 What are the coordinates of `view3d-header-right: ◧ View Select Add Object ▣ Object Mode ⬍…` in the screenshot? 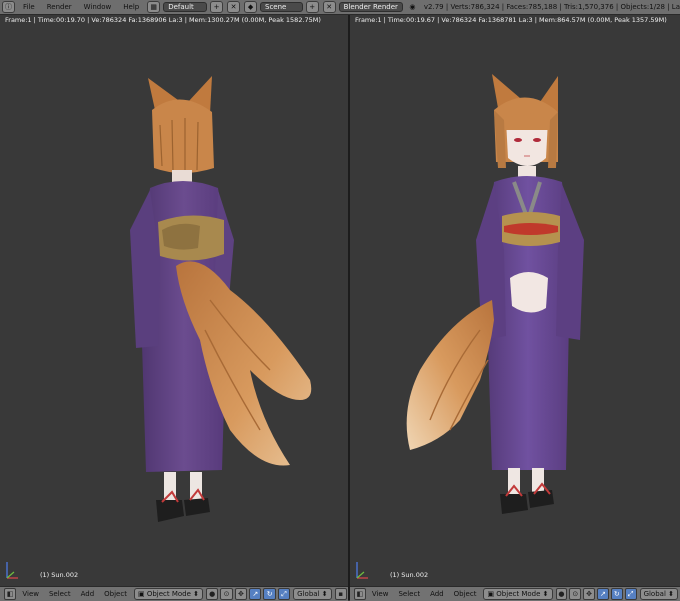 It's located at (515, 593).